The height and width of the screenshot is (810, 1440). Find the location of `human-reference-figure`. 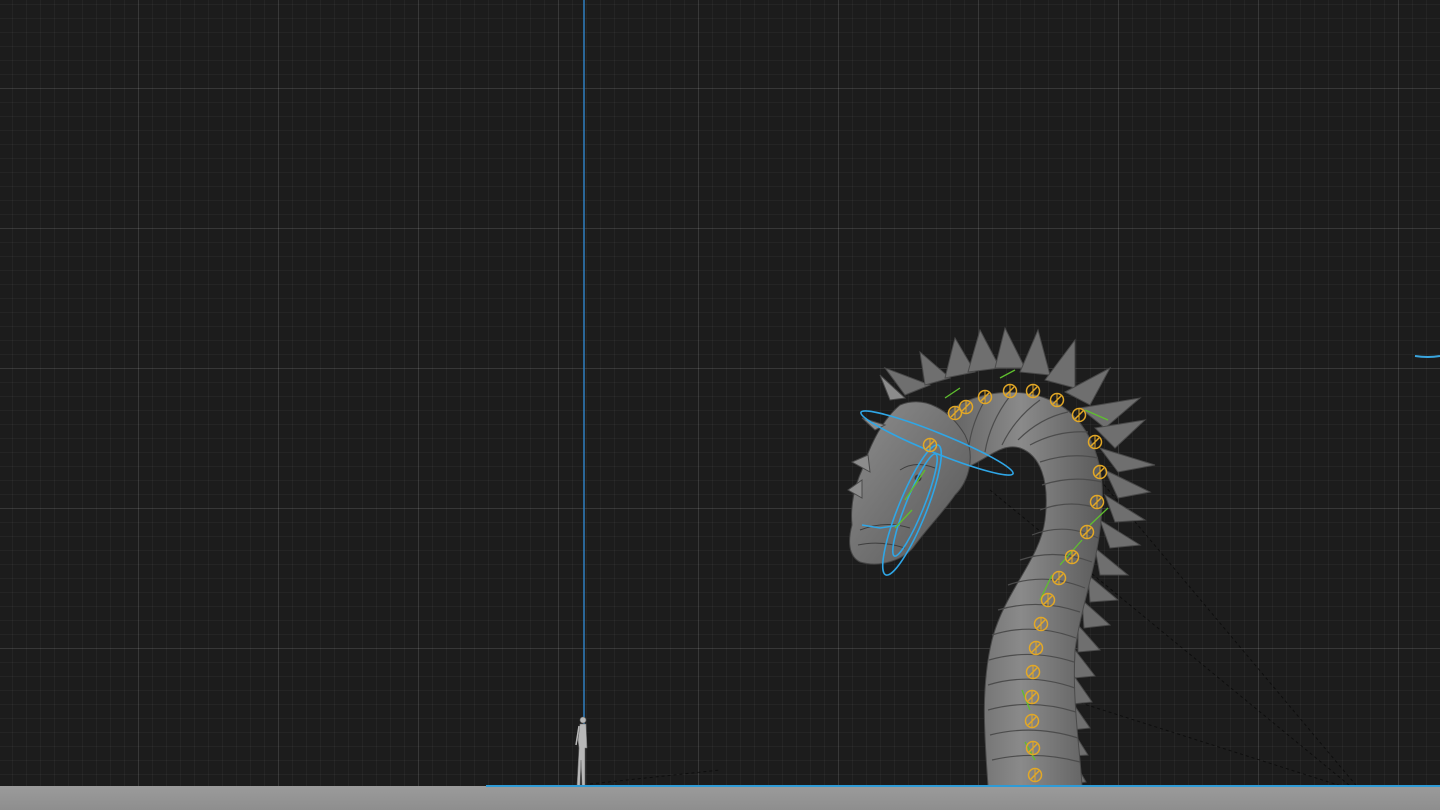

human-reference-figure is located at coordinates (581, 751).